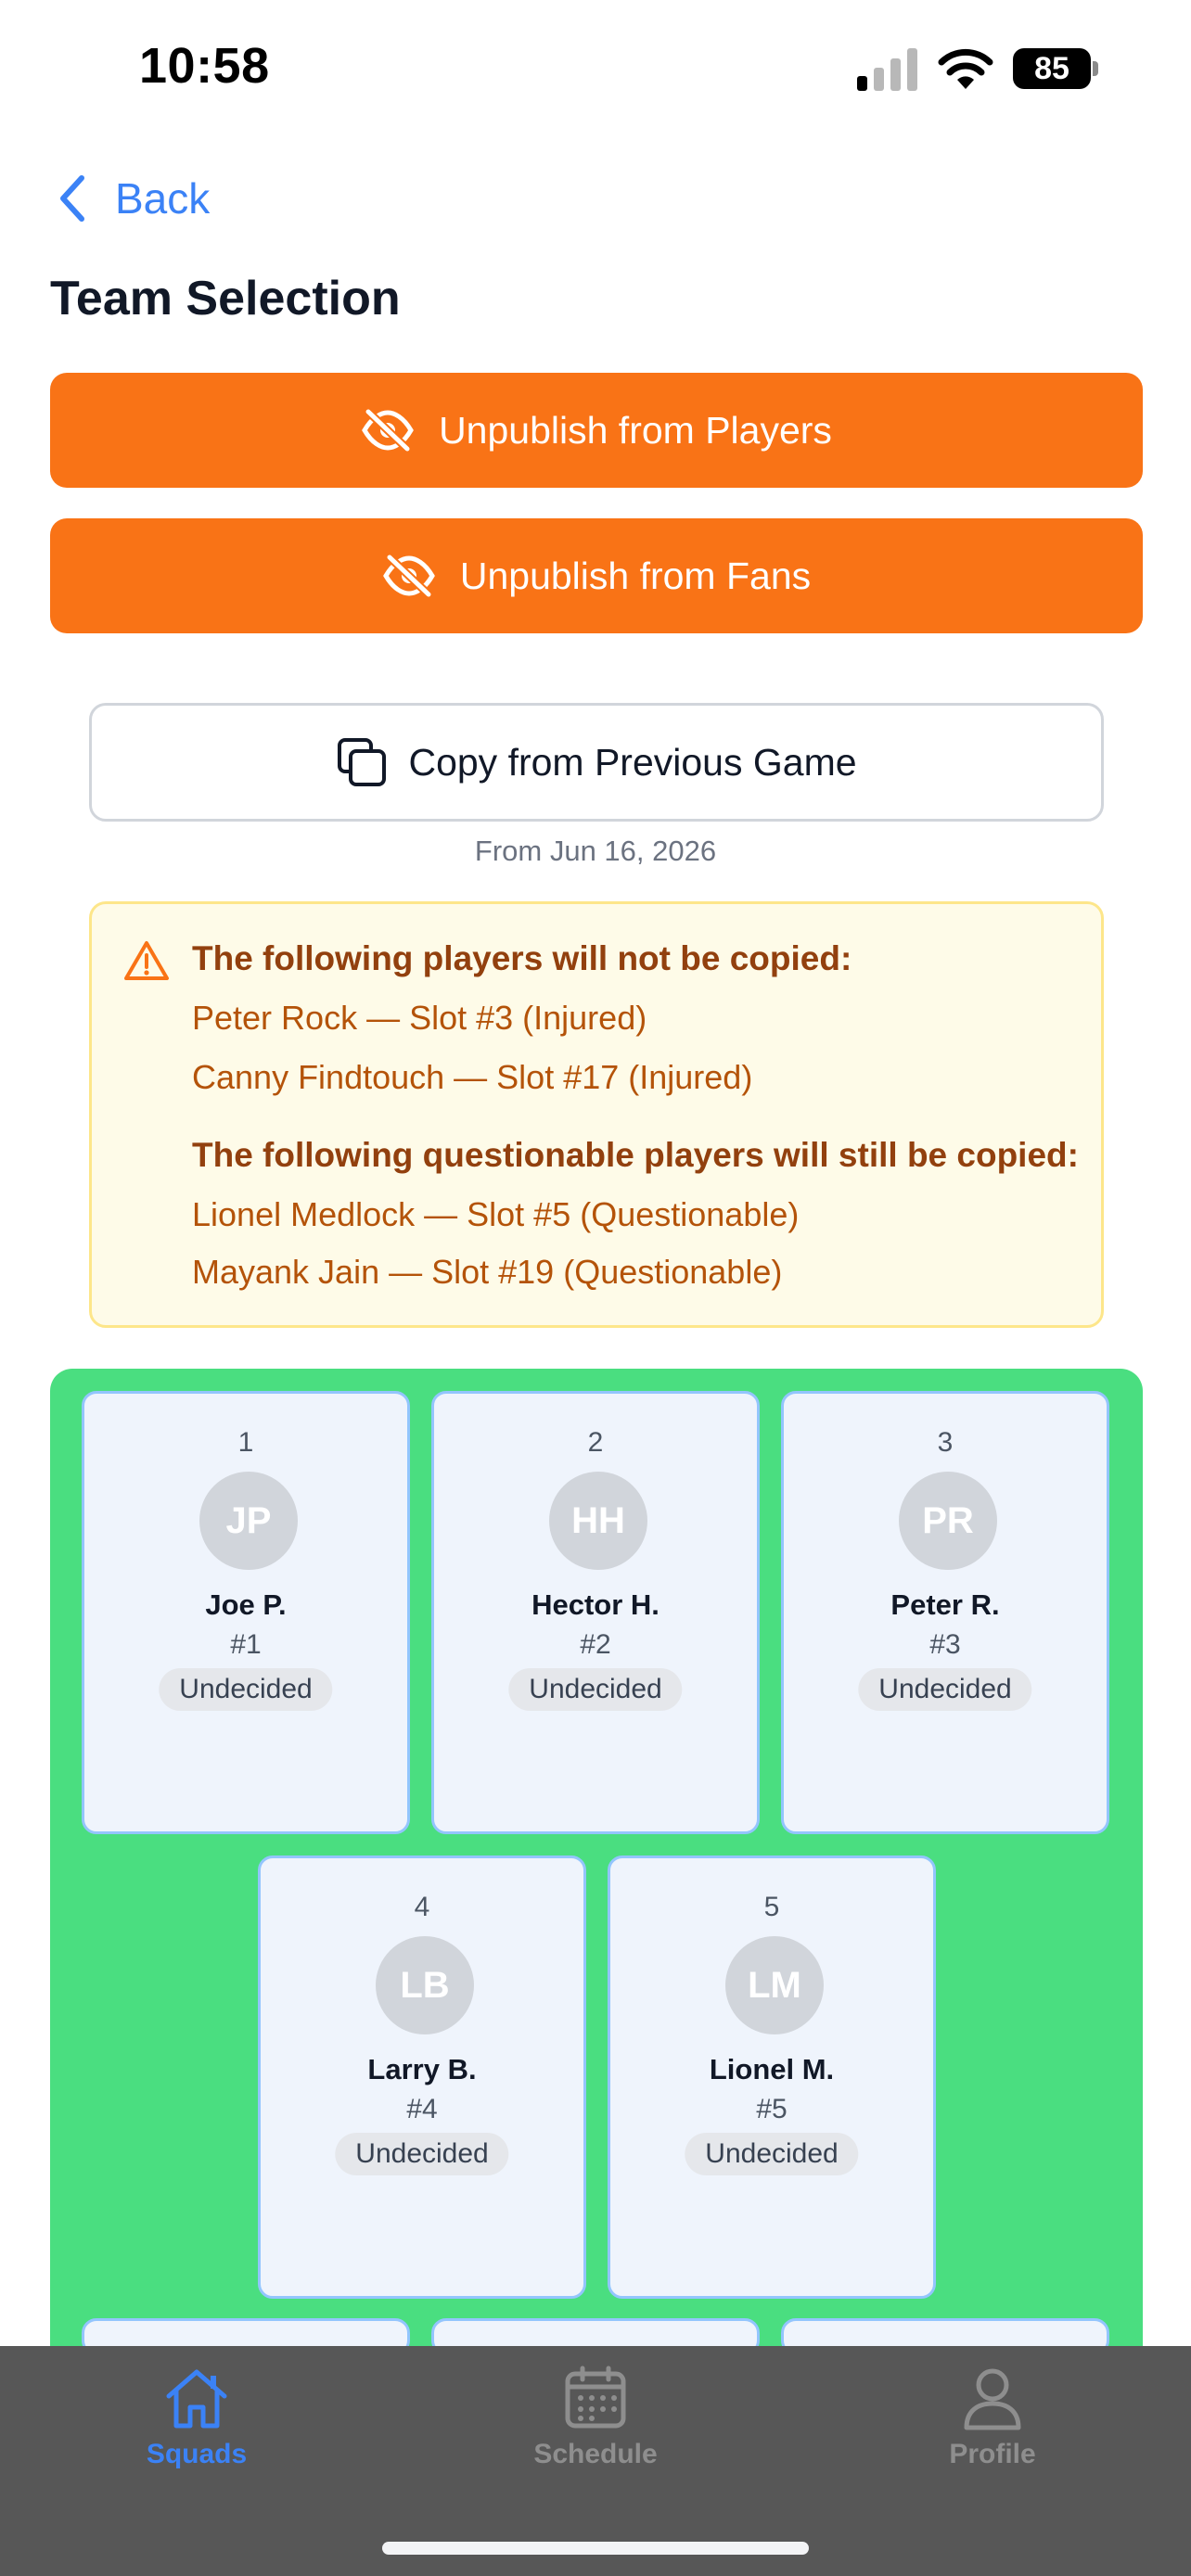 This screenshot has width=1191, height=2576. Describe the element at coordinates (595, 1443) in the screenshot. I see `slot-number: 2` at that location.